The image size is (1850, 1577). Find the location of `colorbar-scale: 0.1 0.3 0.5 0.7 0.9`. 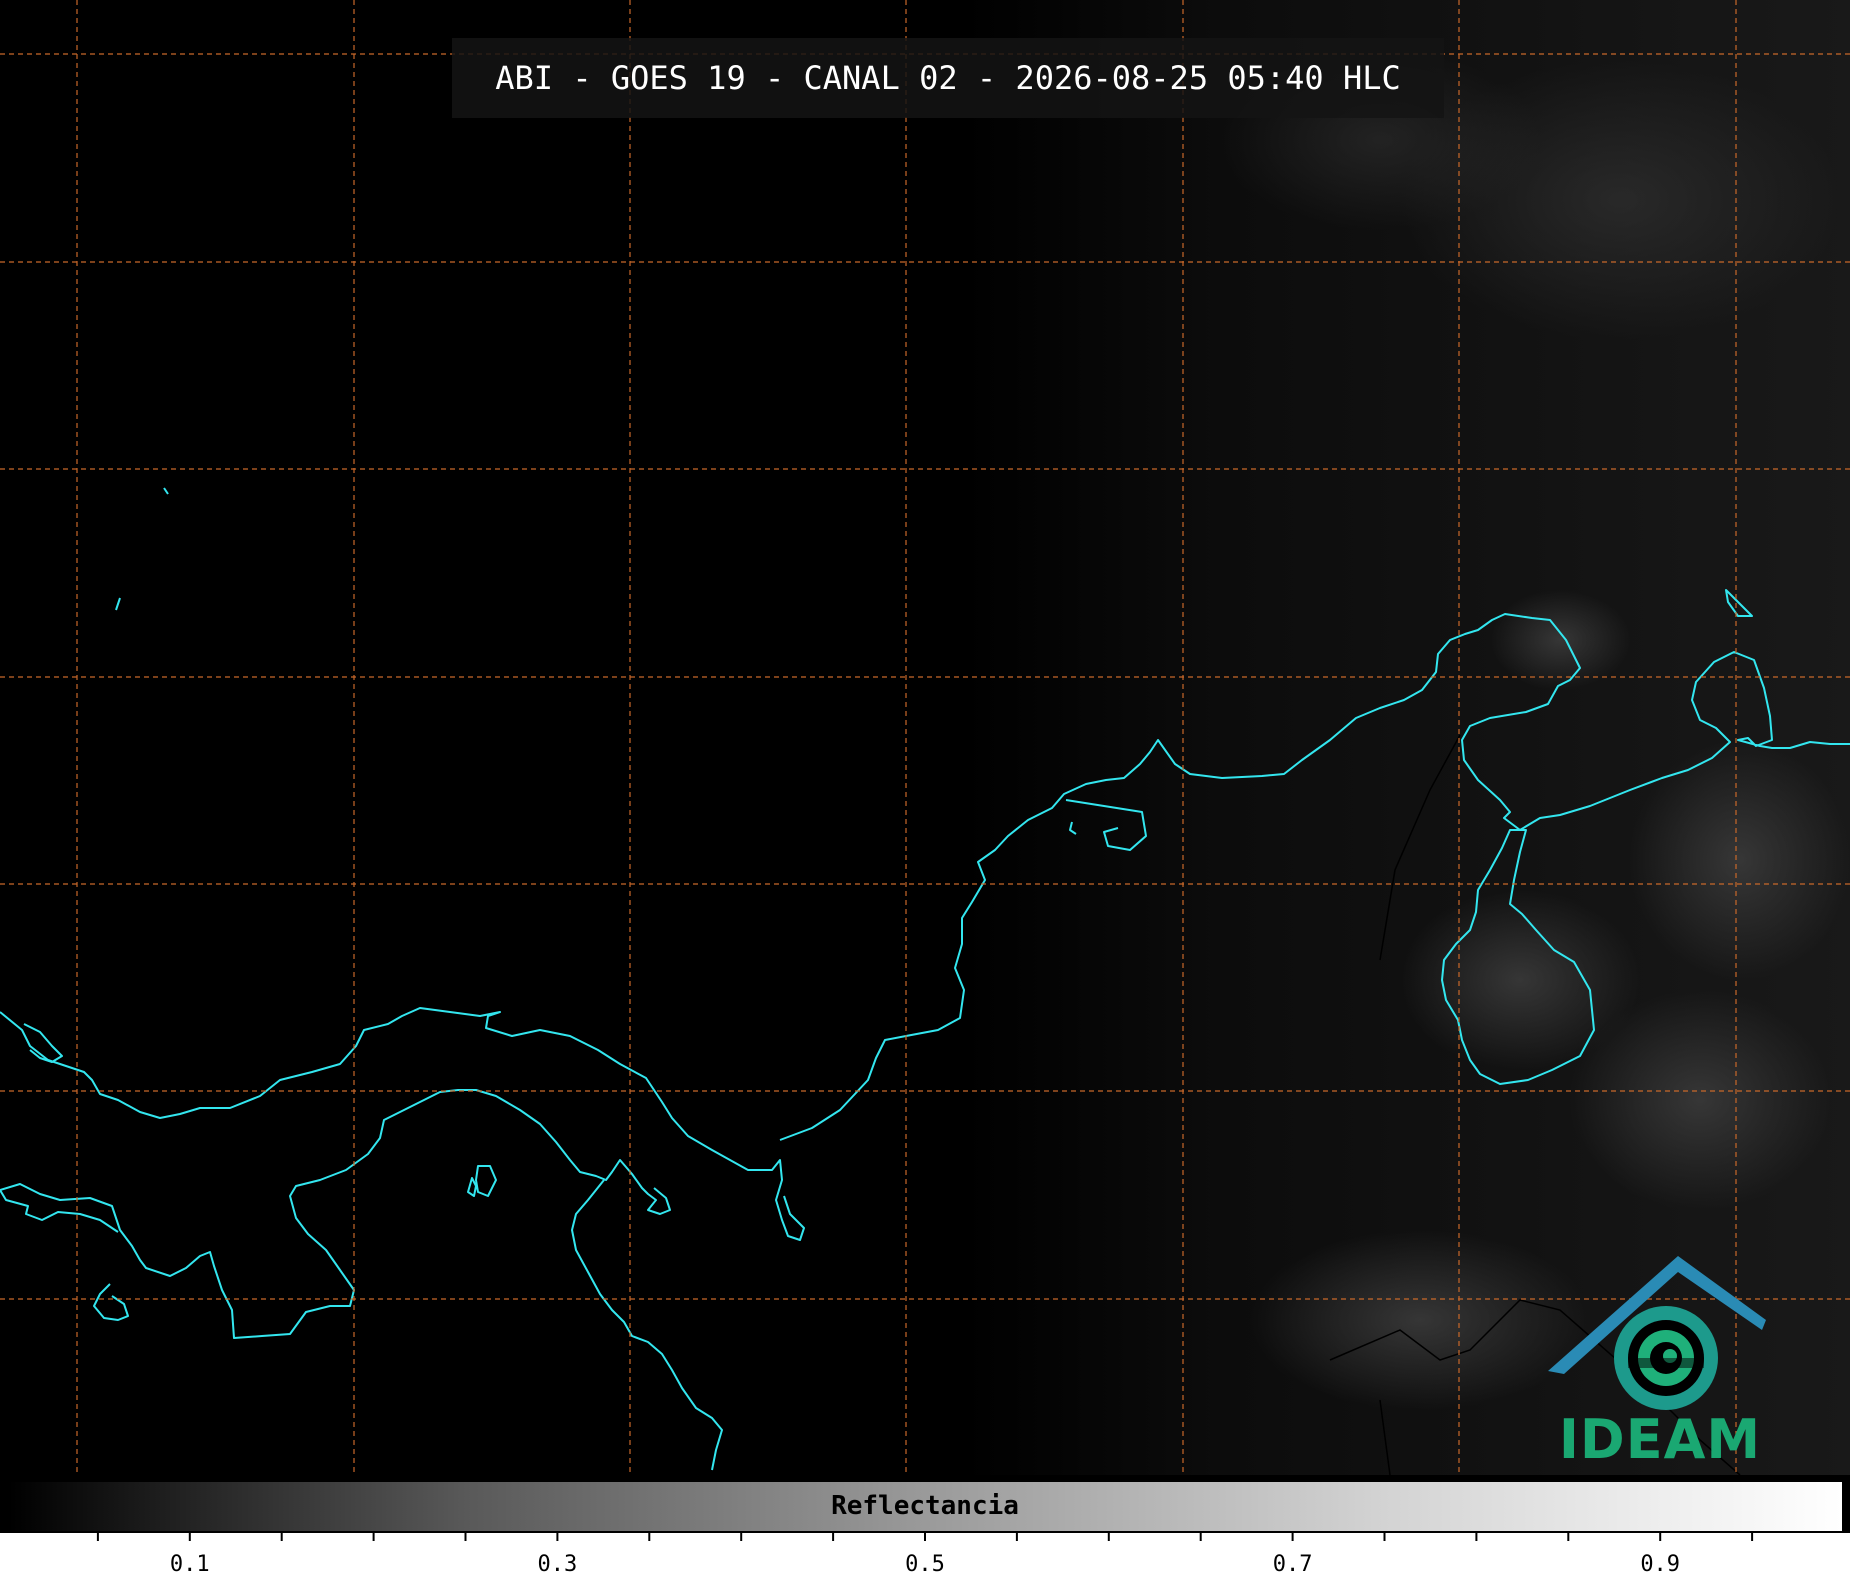

colorbar-scale: 0.1 0.3 0.5 0.7 0.9 is located at coordinates (925, 1555).